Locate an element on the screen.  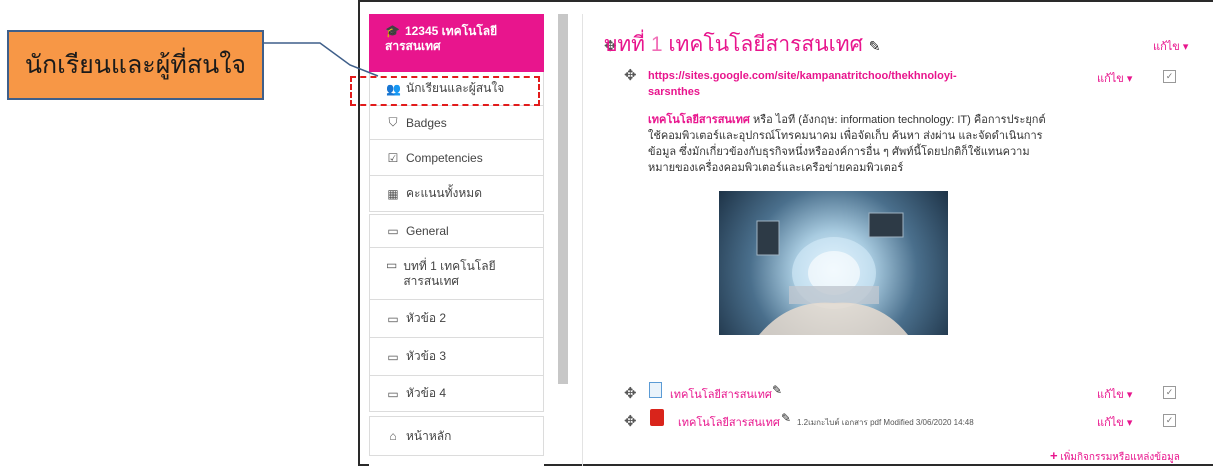
nav-item-section-1: ▭ บทที่ 1 เทคโนโลยีสารสนเทศ is located at coordinates (456, 274).